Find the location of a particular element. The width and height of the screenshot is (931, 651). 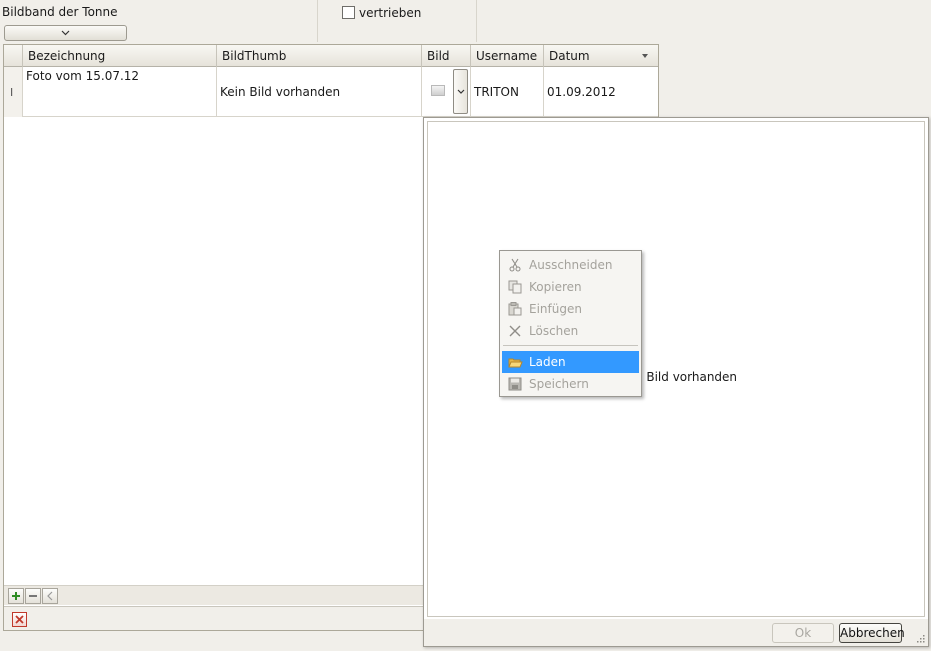

prev-row-button is located at coordinates (50, 596).